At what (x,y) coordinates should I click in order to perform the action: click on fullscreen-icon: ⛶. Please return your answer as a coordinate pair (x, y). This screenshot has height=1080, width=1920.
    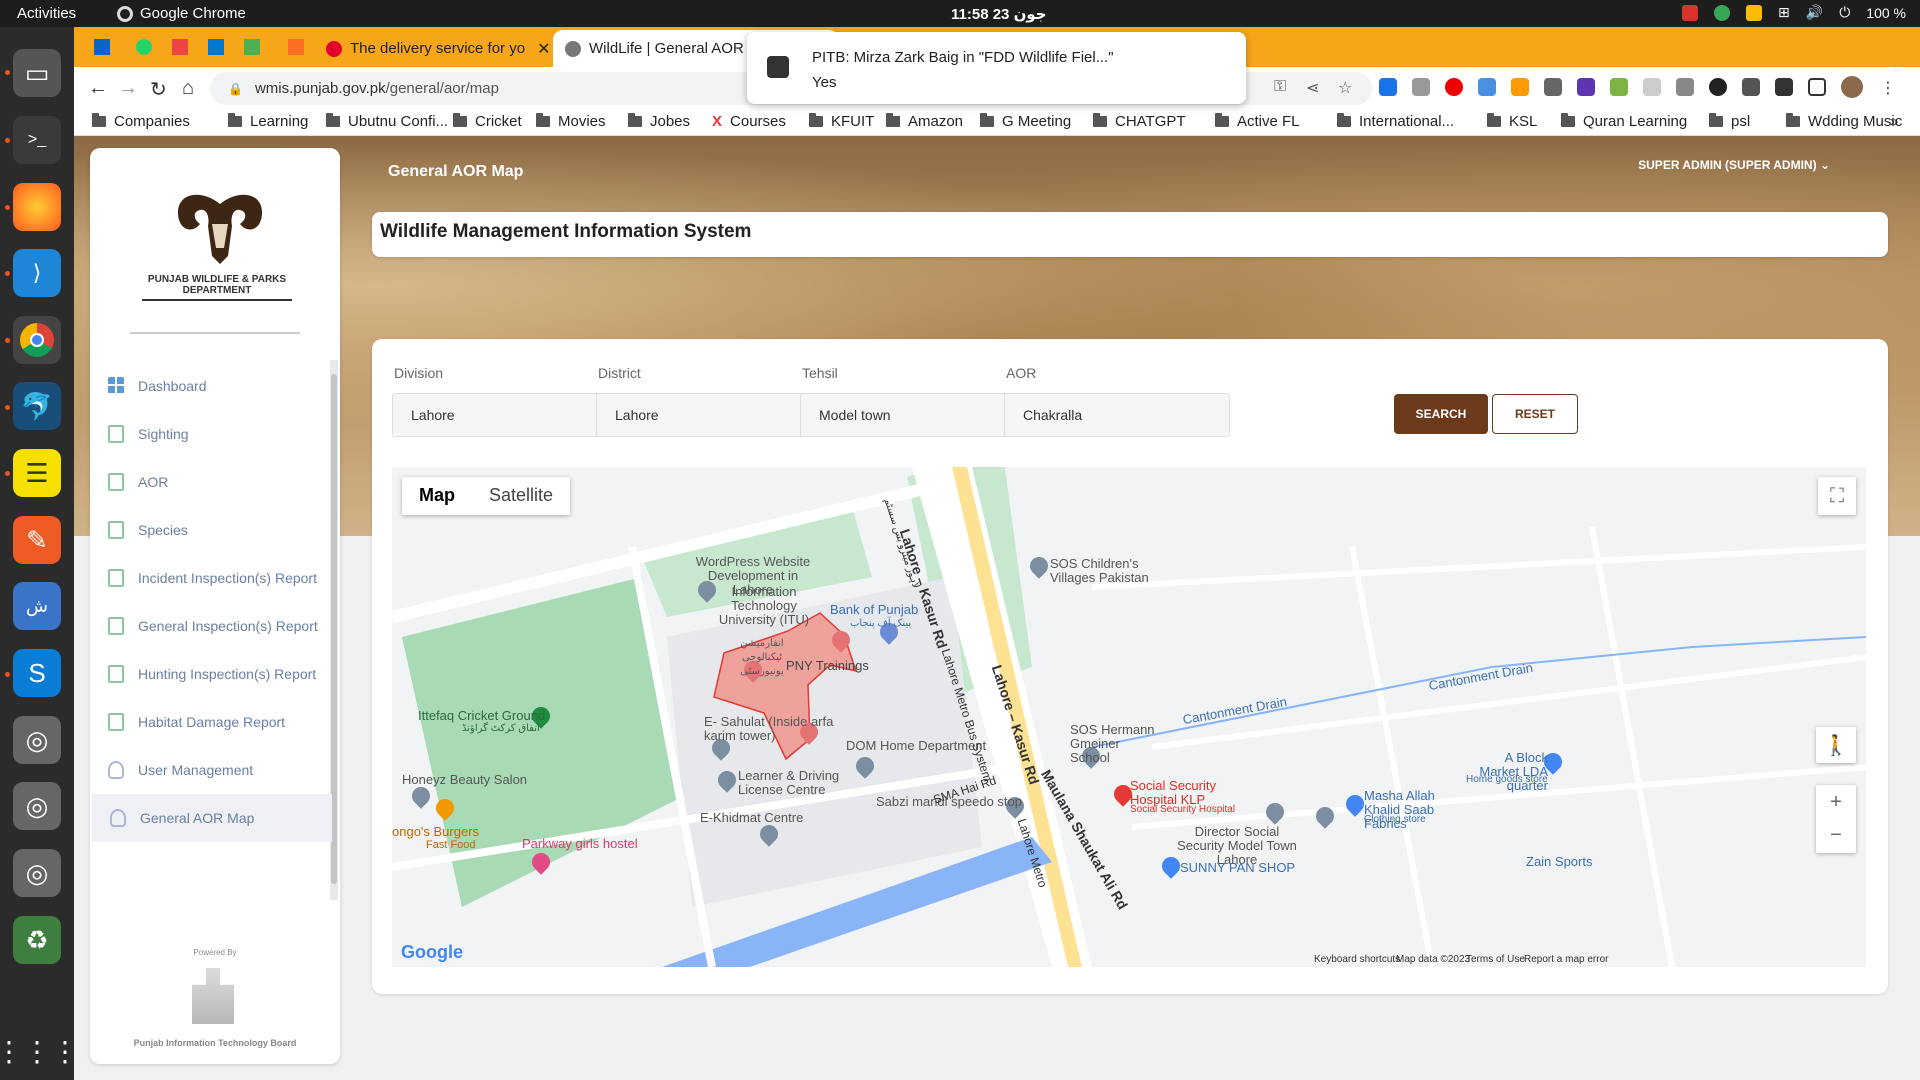
    Looking at the image, I should click on (1837, 496).